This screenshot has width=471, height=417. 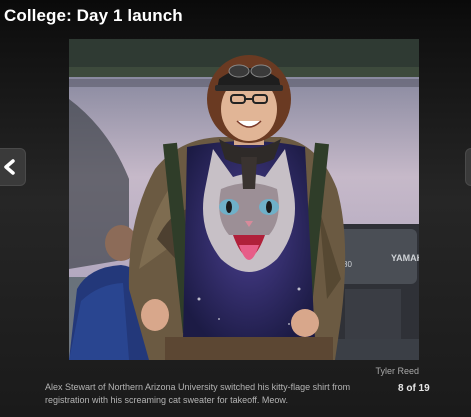 I want to click on photo-credit: Tyler Reed, so click(x=397, y=371).